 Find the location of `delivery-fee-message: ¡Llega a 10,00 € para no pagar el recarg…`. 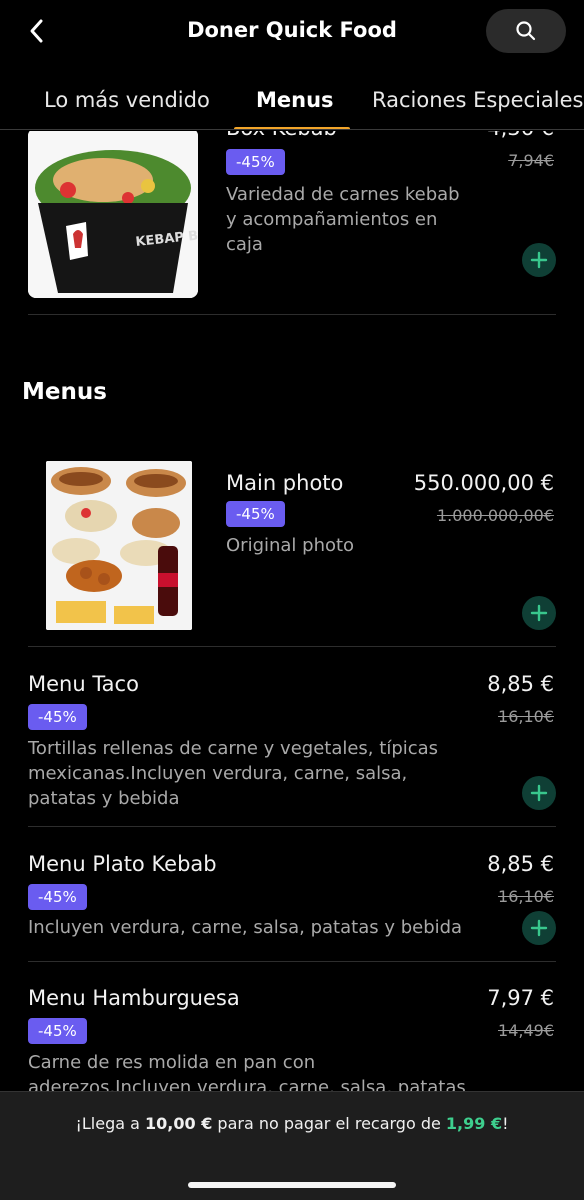

delivery-fee-message: ¡Llega a 10,00 € para no pagar el recarg… is located at coordinates (292, 1123).